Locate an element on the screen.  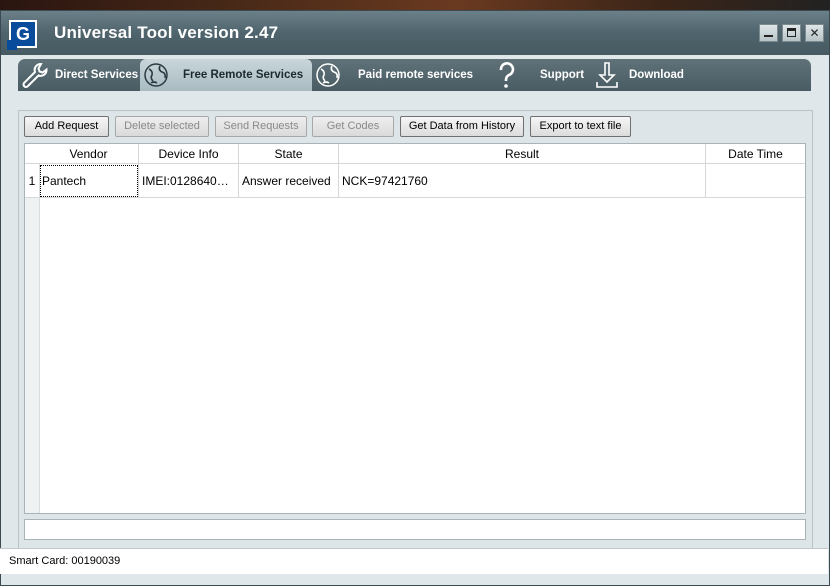
download-icon is located at coordinates (607, 75).